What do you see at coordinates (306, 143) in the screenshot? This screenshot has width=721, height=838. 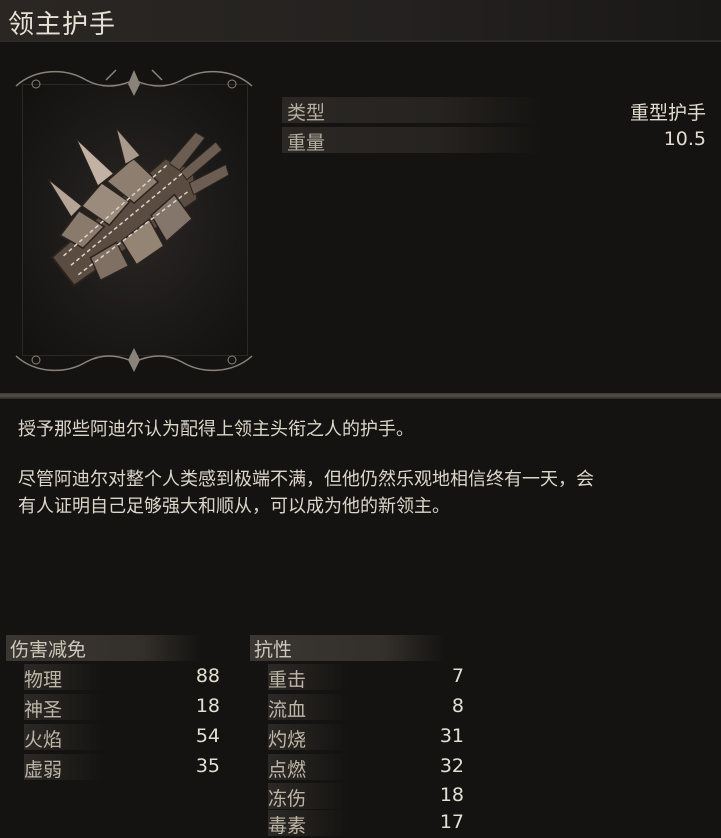 I see `weight-label: 重量` at bounding box center [306, 143].